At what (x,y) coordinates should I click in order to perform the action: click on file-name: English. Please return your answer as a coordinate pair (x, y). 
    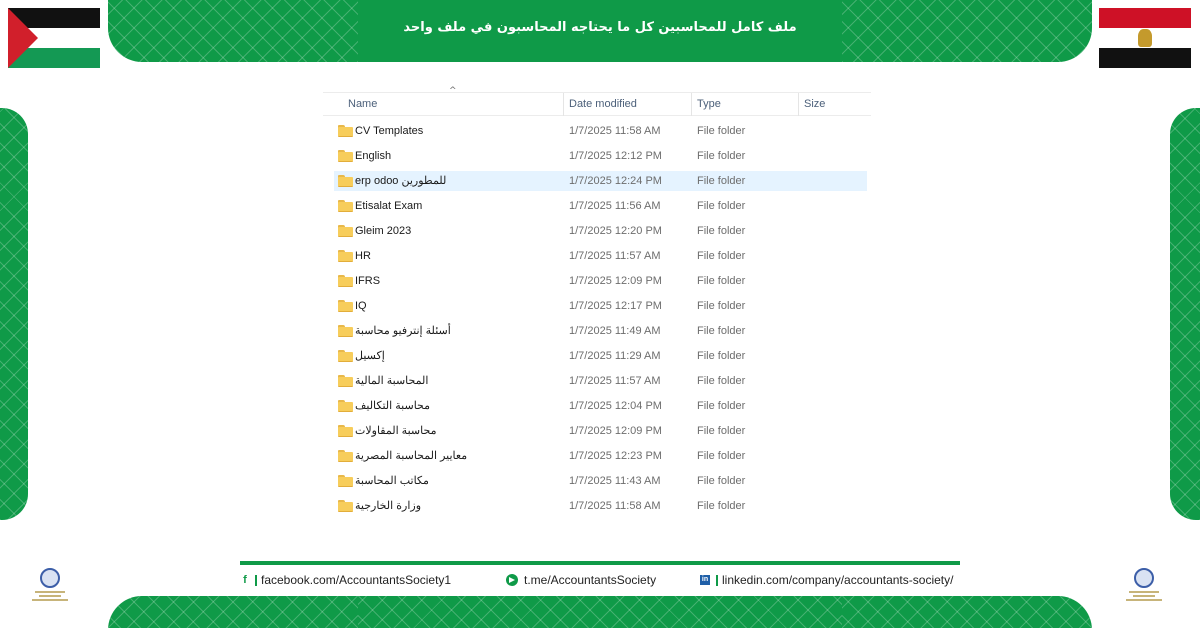
    Looking at the image, I should click on (373, 156).